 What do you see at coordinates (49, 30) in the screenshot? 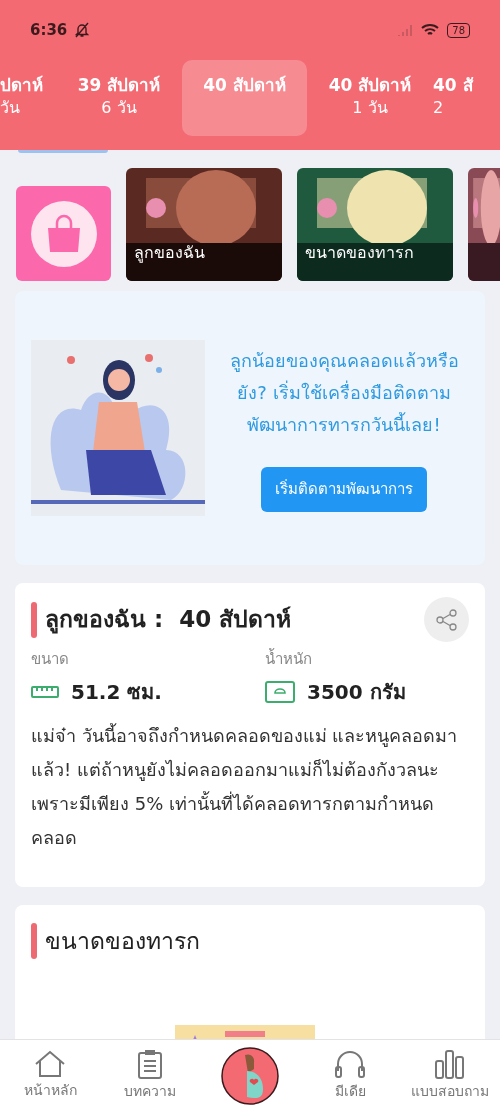
I see `status-time: 6:36` at bounding box center [49, 30].